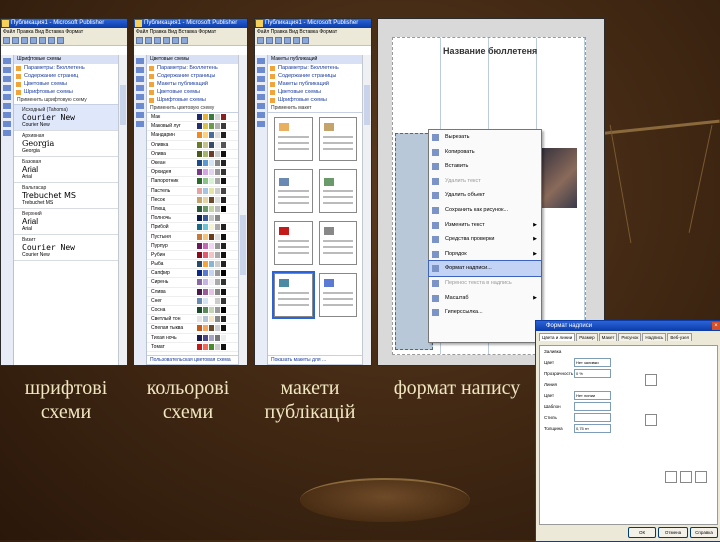 This screenshot has width=720, height=542. What do you see at coordinates (193, 173) in the screenshot?
I see `color-scheme-item: Орхидея` at bounding box center [193, 173].